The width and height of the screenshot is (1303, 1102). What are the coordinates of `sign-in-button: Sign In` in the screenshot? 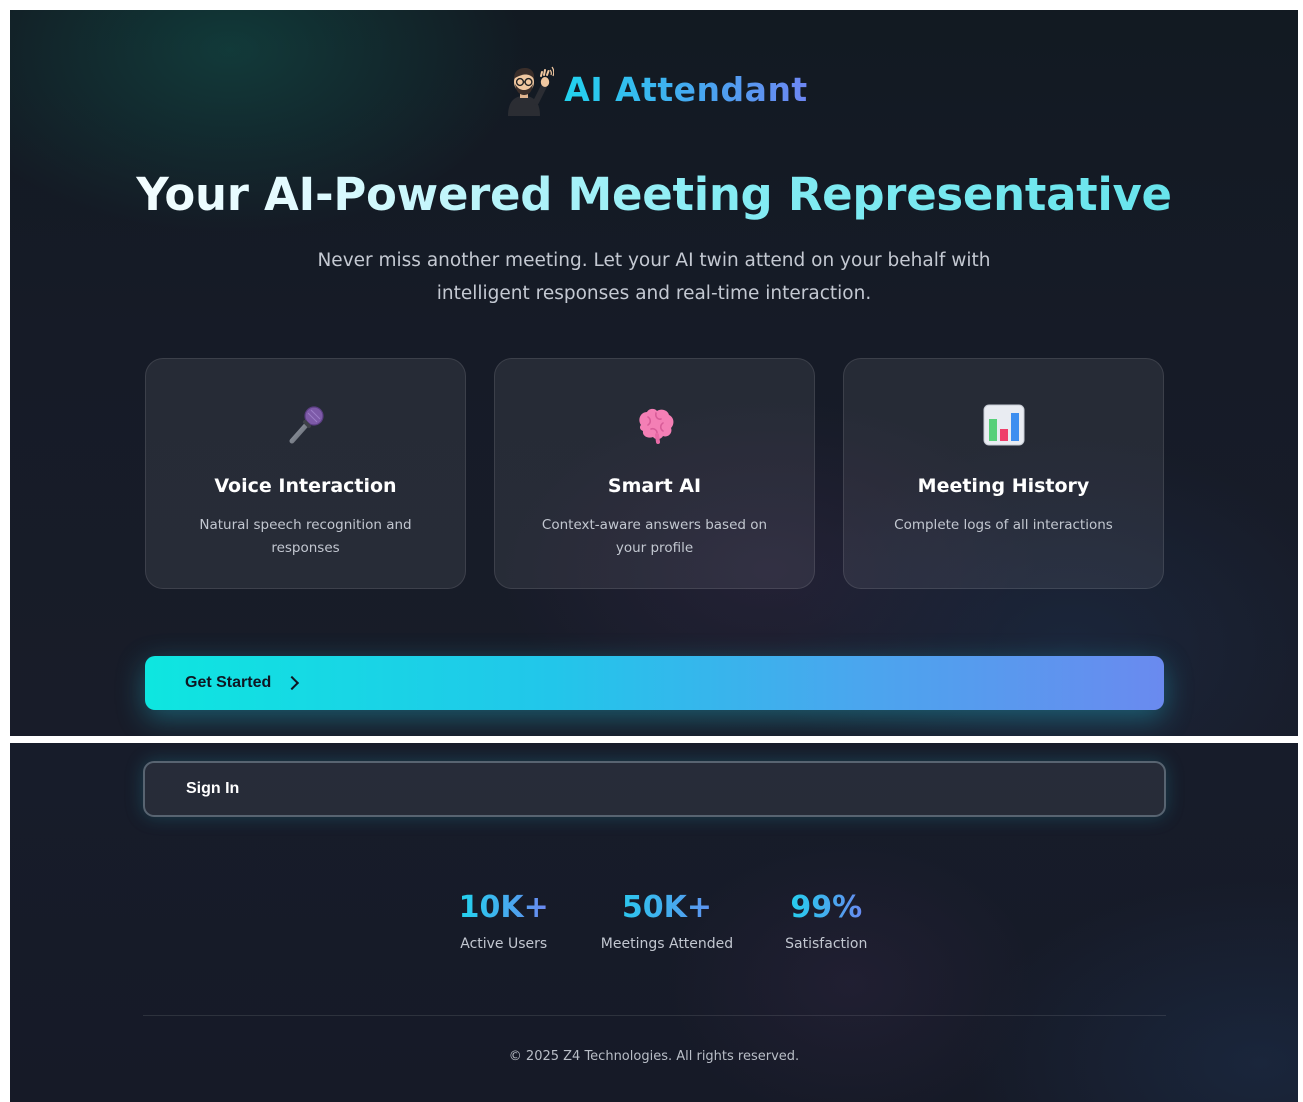 It's located at (654, 789).